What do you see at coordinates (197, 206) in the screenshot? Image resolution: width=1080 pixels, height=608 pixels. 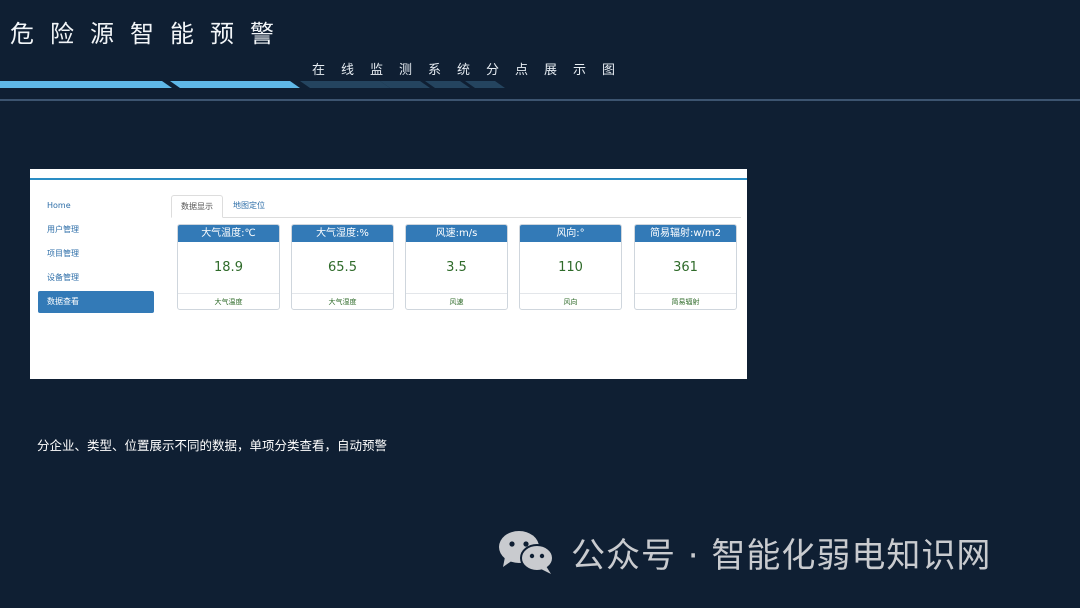 I see `tab-data-display: 数据显示` at bounding box center [197, 206].